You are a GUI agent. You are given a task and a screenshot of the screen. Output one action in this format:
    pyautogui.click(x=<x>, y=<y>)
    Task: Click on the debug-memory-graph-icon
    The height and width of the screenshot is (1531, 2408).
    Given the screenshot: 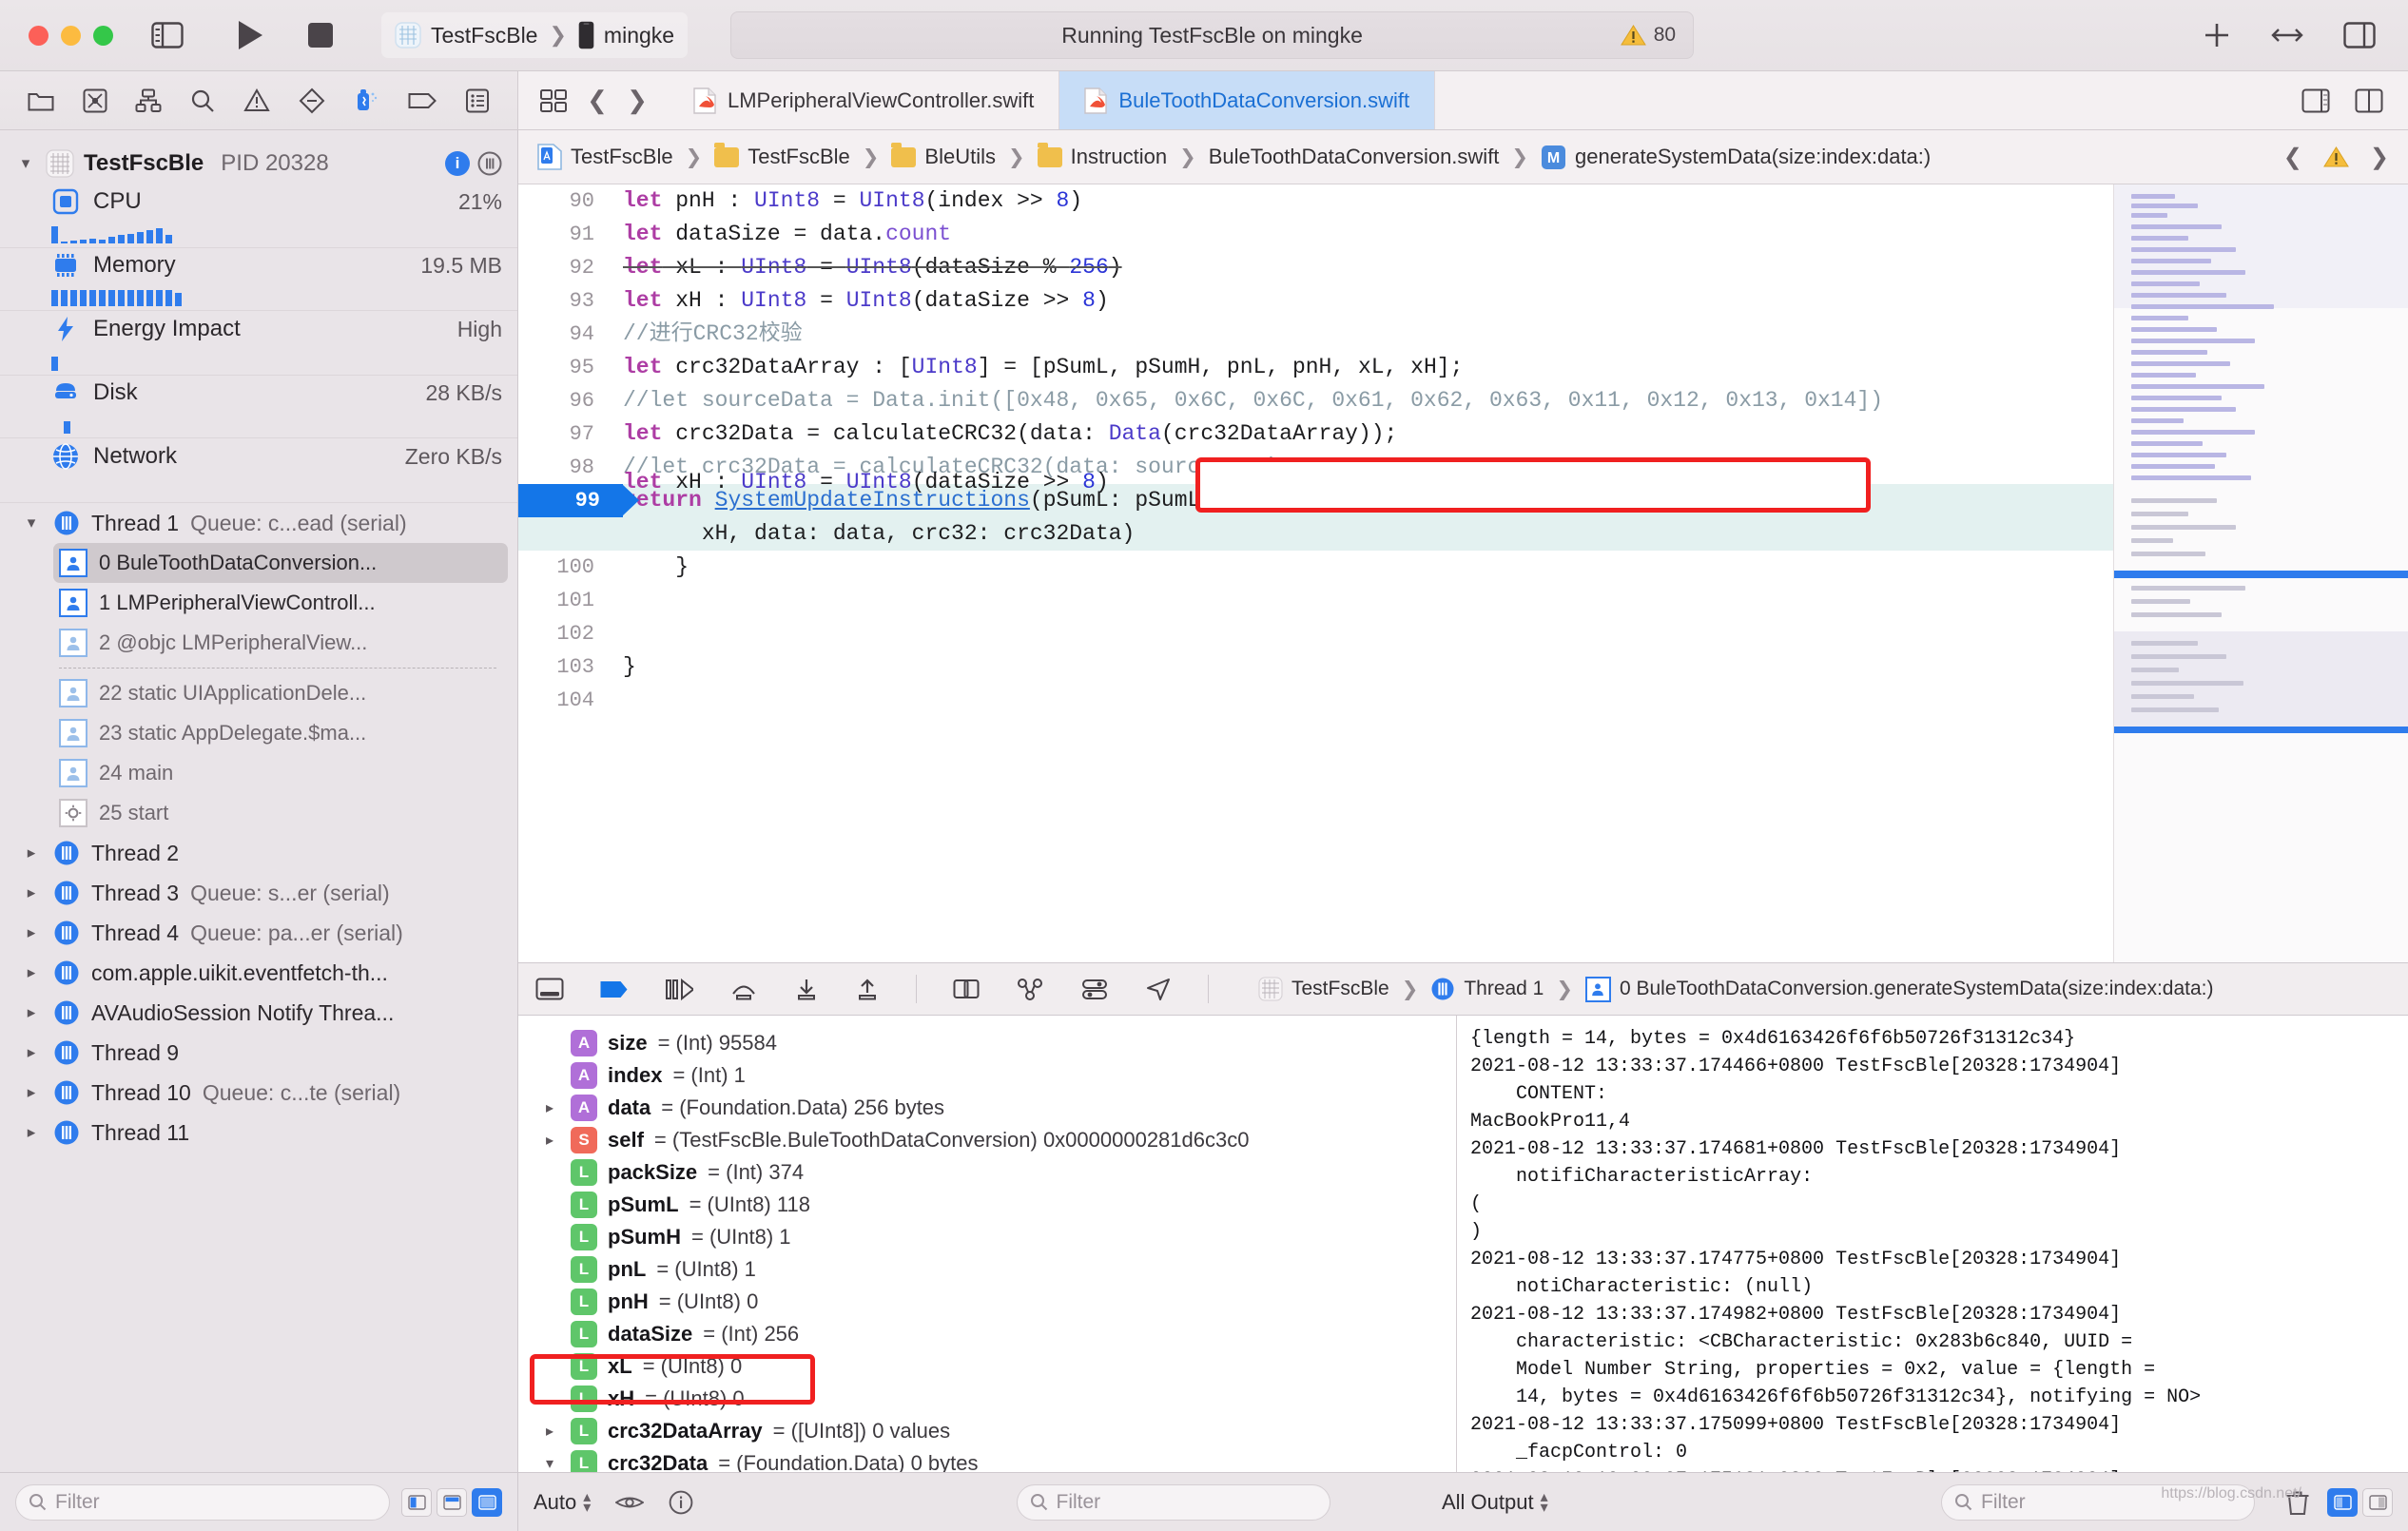 What is the action you would take?
    pyautogui.click(x=1030, y=989)
    